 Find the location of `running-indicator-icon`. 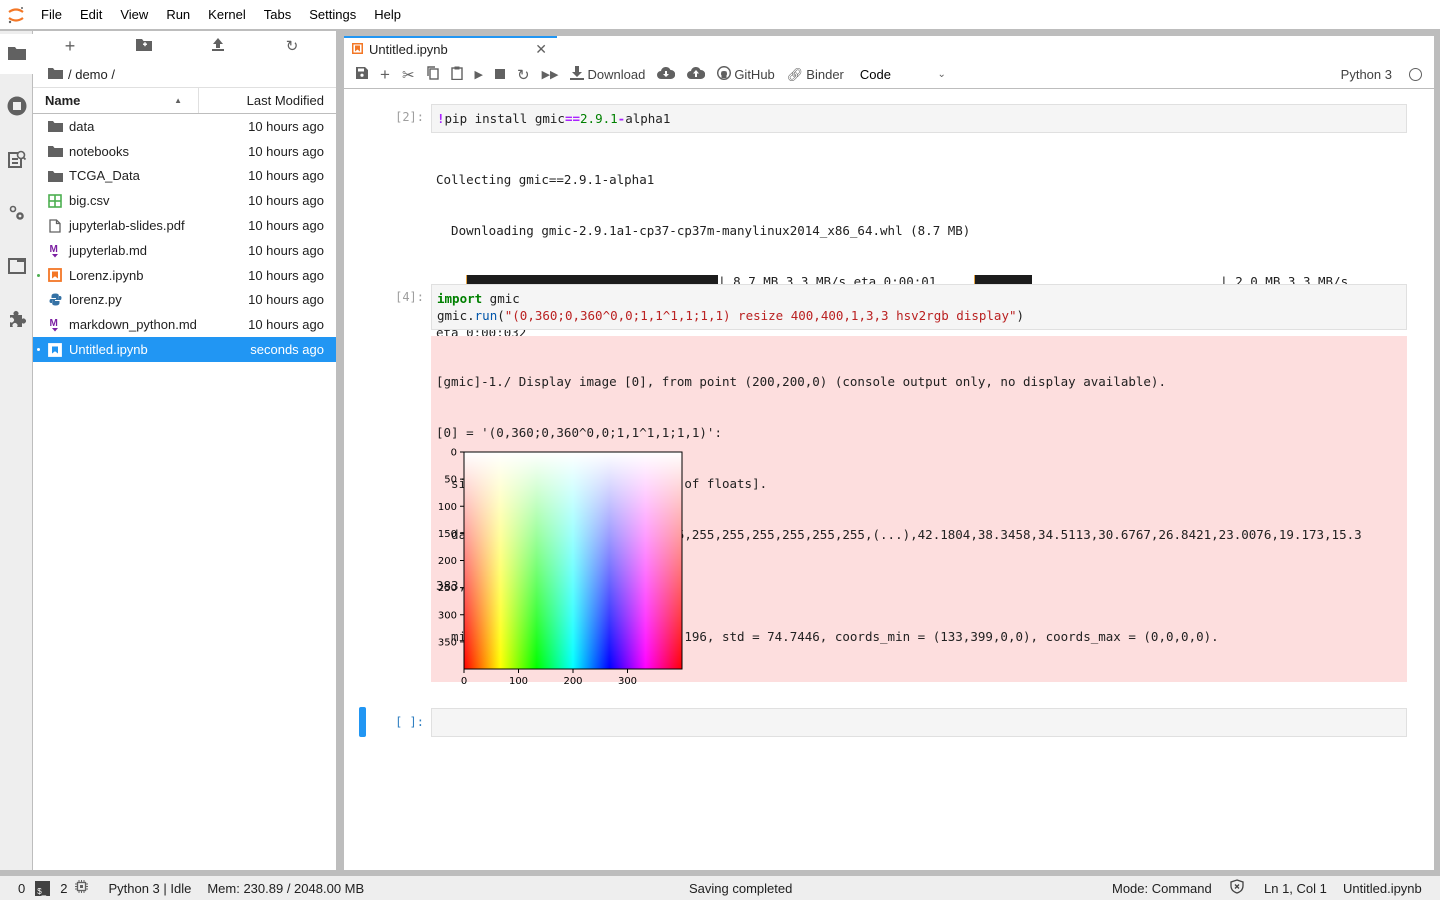

running-indicator-icon is located at coordinates (38, 275).